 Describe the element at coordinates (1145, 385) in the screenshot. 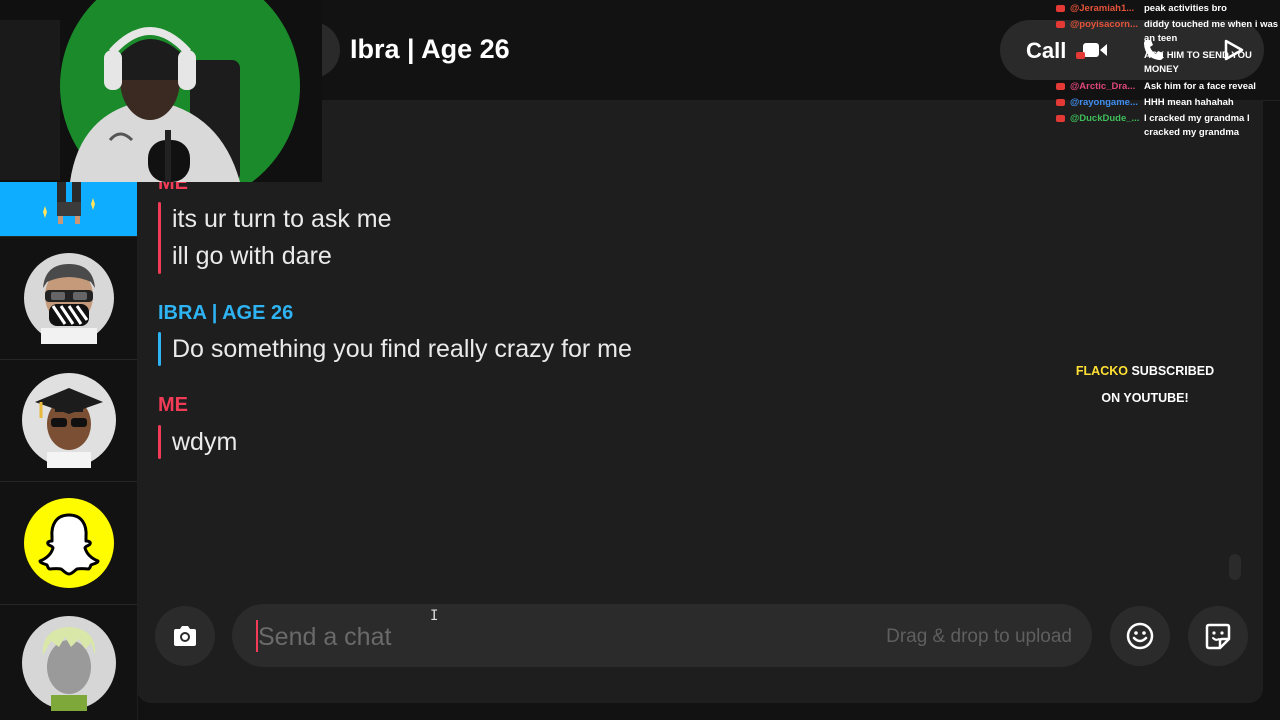

I see `subscriber-alert: FLACKO SUBSCRIBED ON YOUTUBE!` at that location.